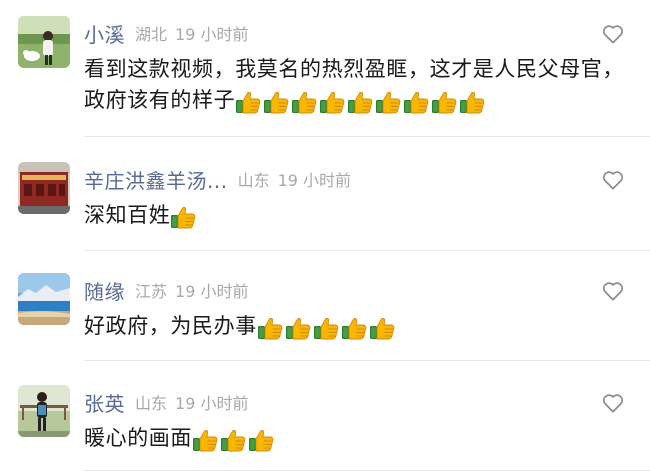 The width and height of the screenshot is (650, 475). I want to click on comment-body: 暖心的画面, so click(138, 438).